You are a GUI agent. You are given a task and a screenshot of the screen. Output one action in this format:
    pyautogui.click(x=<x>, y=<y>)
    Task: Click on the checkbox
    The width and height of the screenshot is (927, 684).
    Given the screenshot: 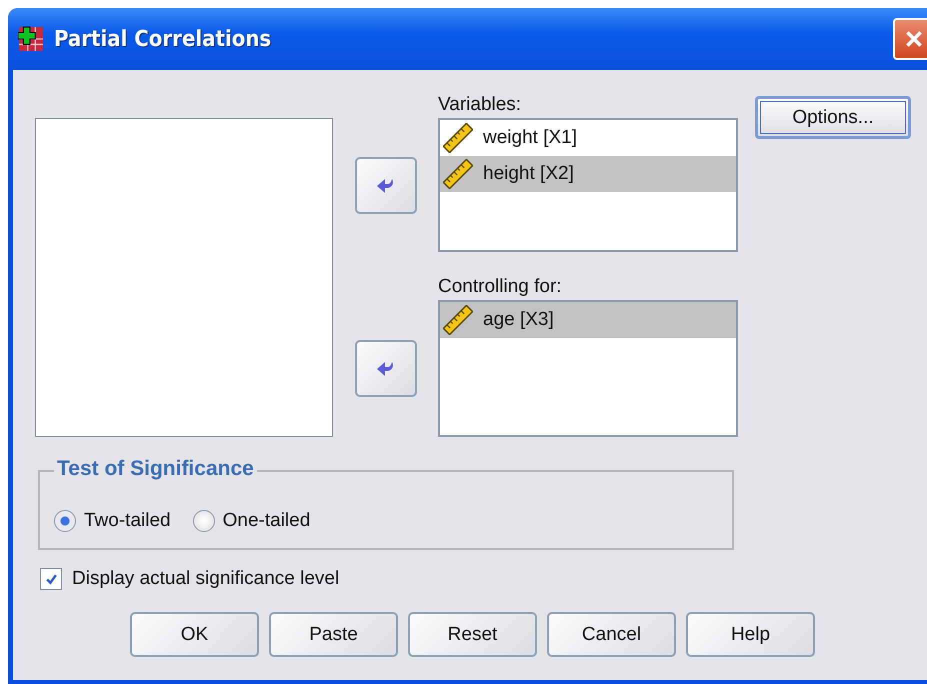 What is the action you would take?
    pyautogui.click(x=51, y=579)
    